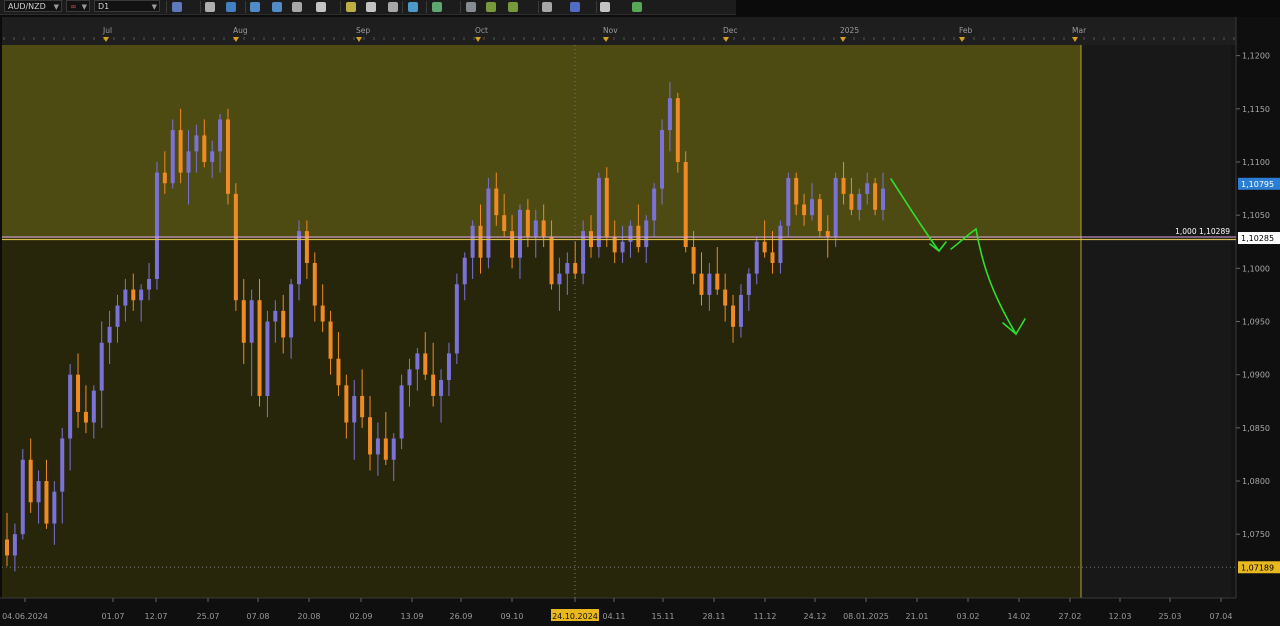  What do you see at coordinates (1079, 30) in the screenshot?
I see `month-label: Mar` at bounding box center [1079, 30].